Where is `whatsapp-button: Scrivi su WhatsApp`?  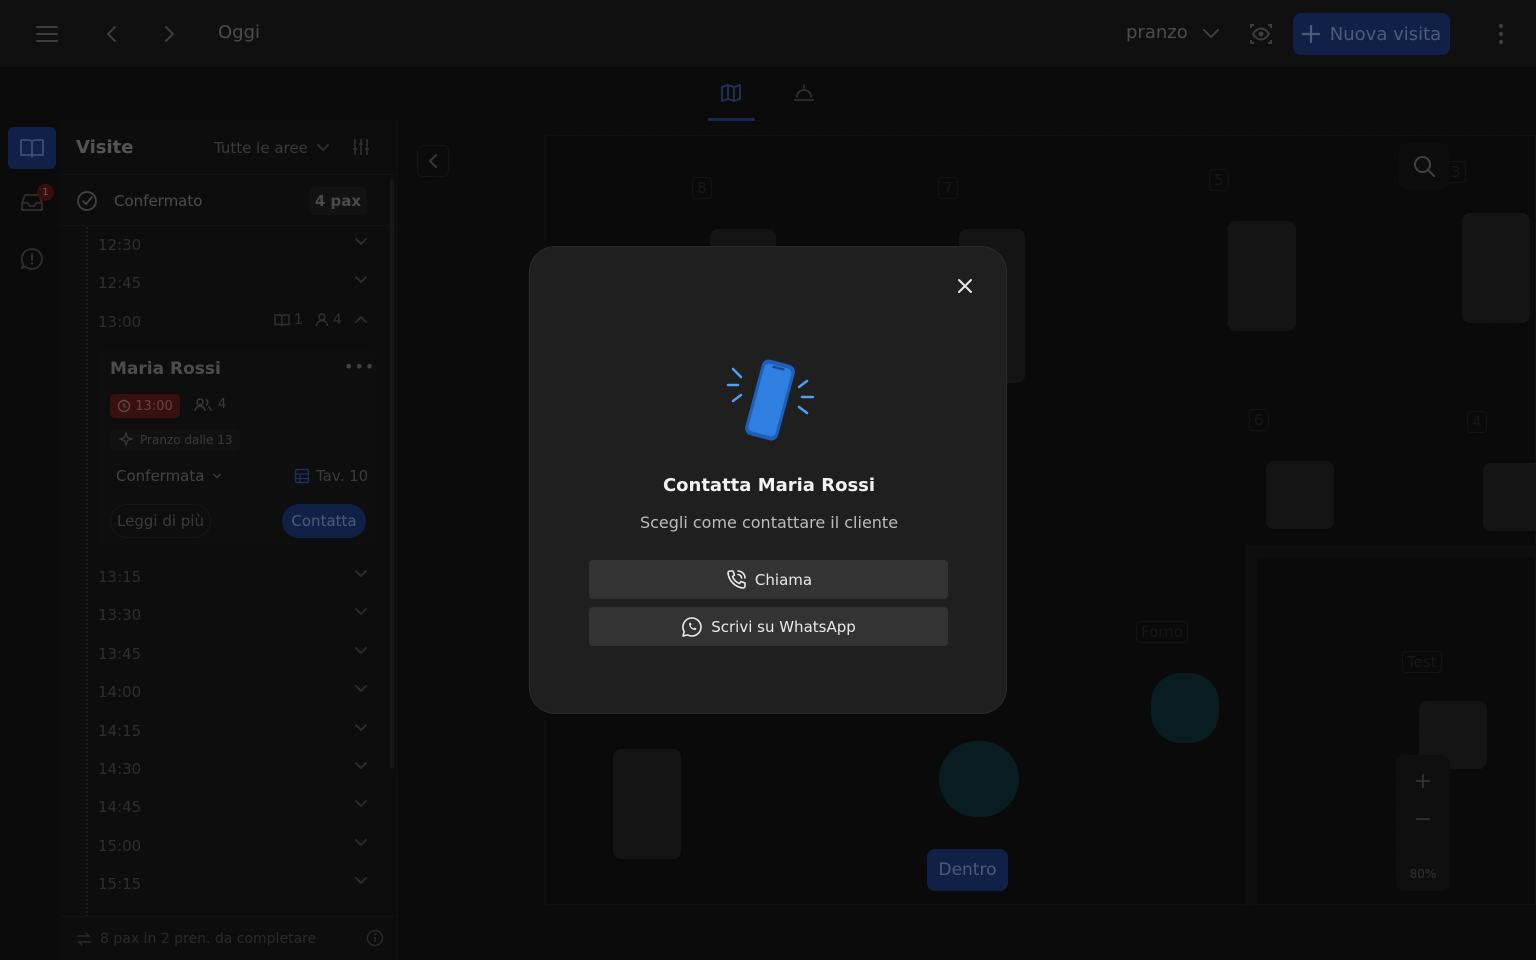 whatsapp-button: Scrivi su WhatsApp is located at coordinates (768, 626).